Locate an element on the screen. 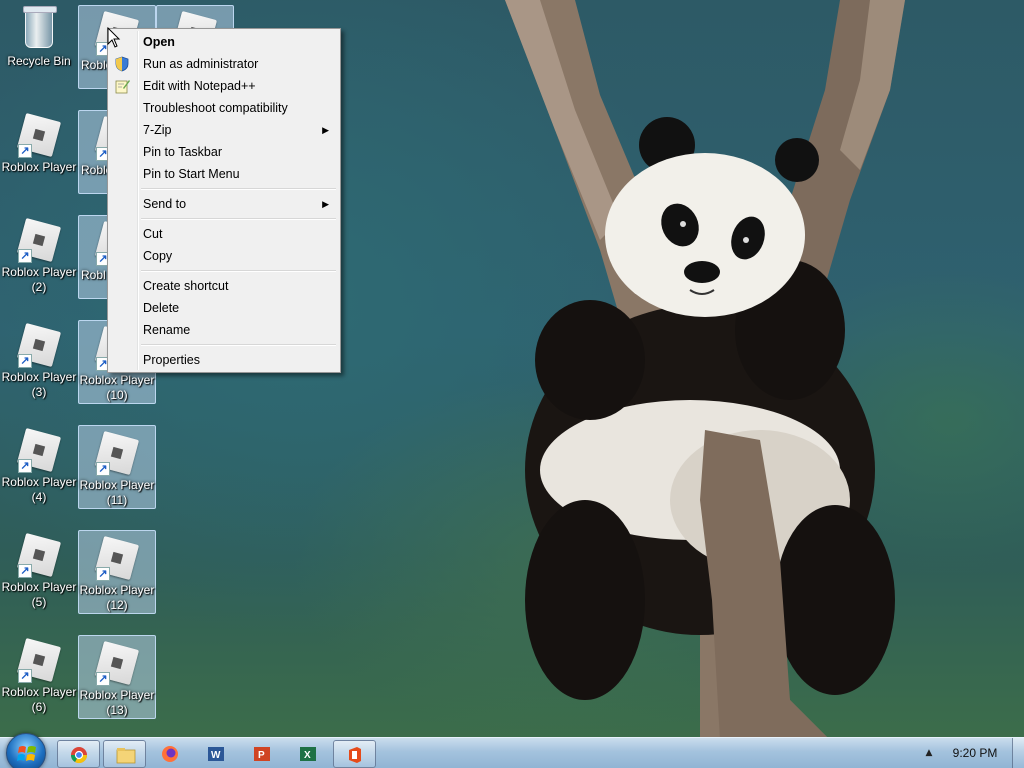  menu-item-troubleshoot-compatibility: Troubleshoot compatibility is located at coordinates (224, 108).